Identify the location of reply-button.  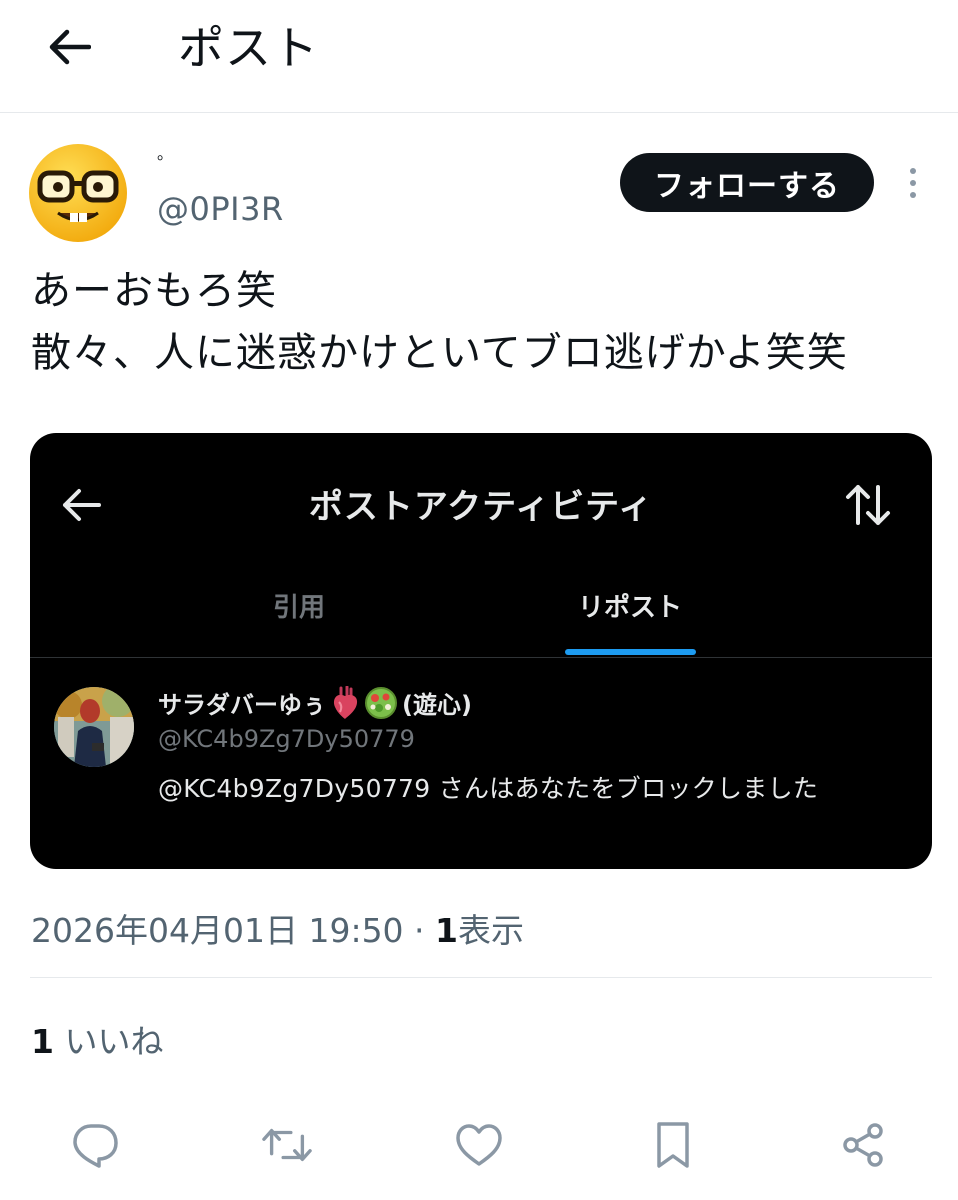
(95, 1145).